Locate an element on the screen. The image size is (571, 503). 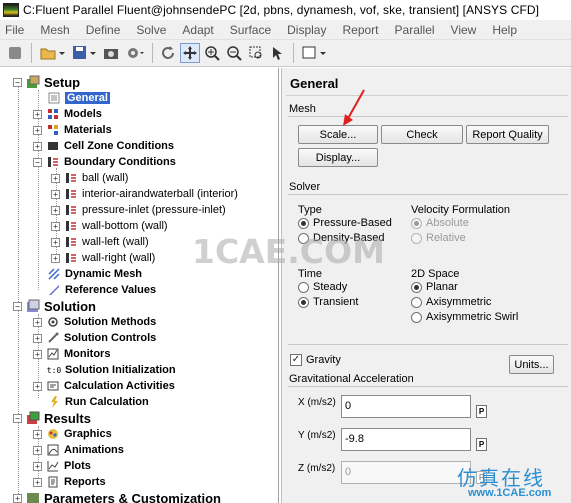
tree-materials: + Materials is located at coordinates (72, 130).